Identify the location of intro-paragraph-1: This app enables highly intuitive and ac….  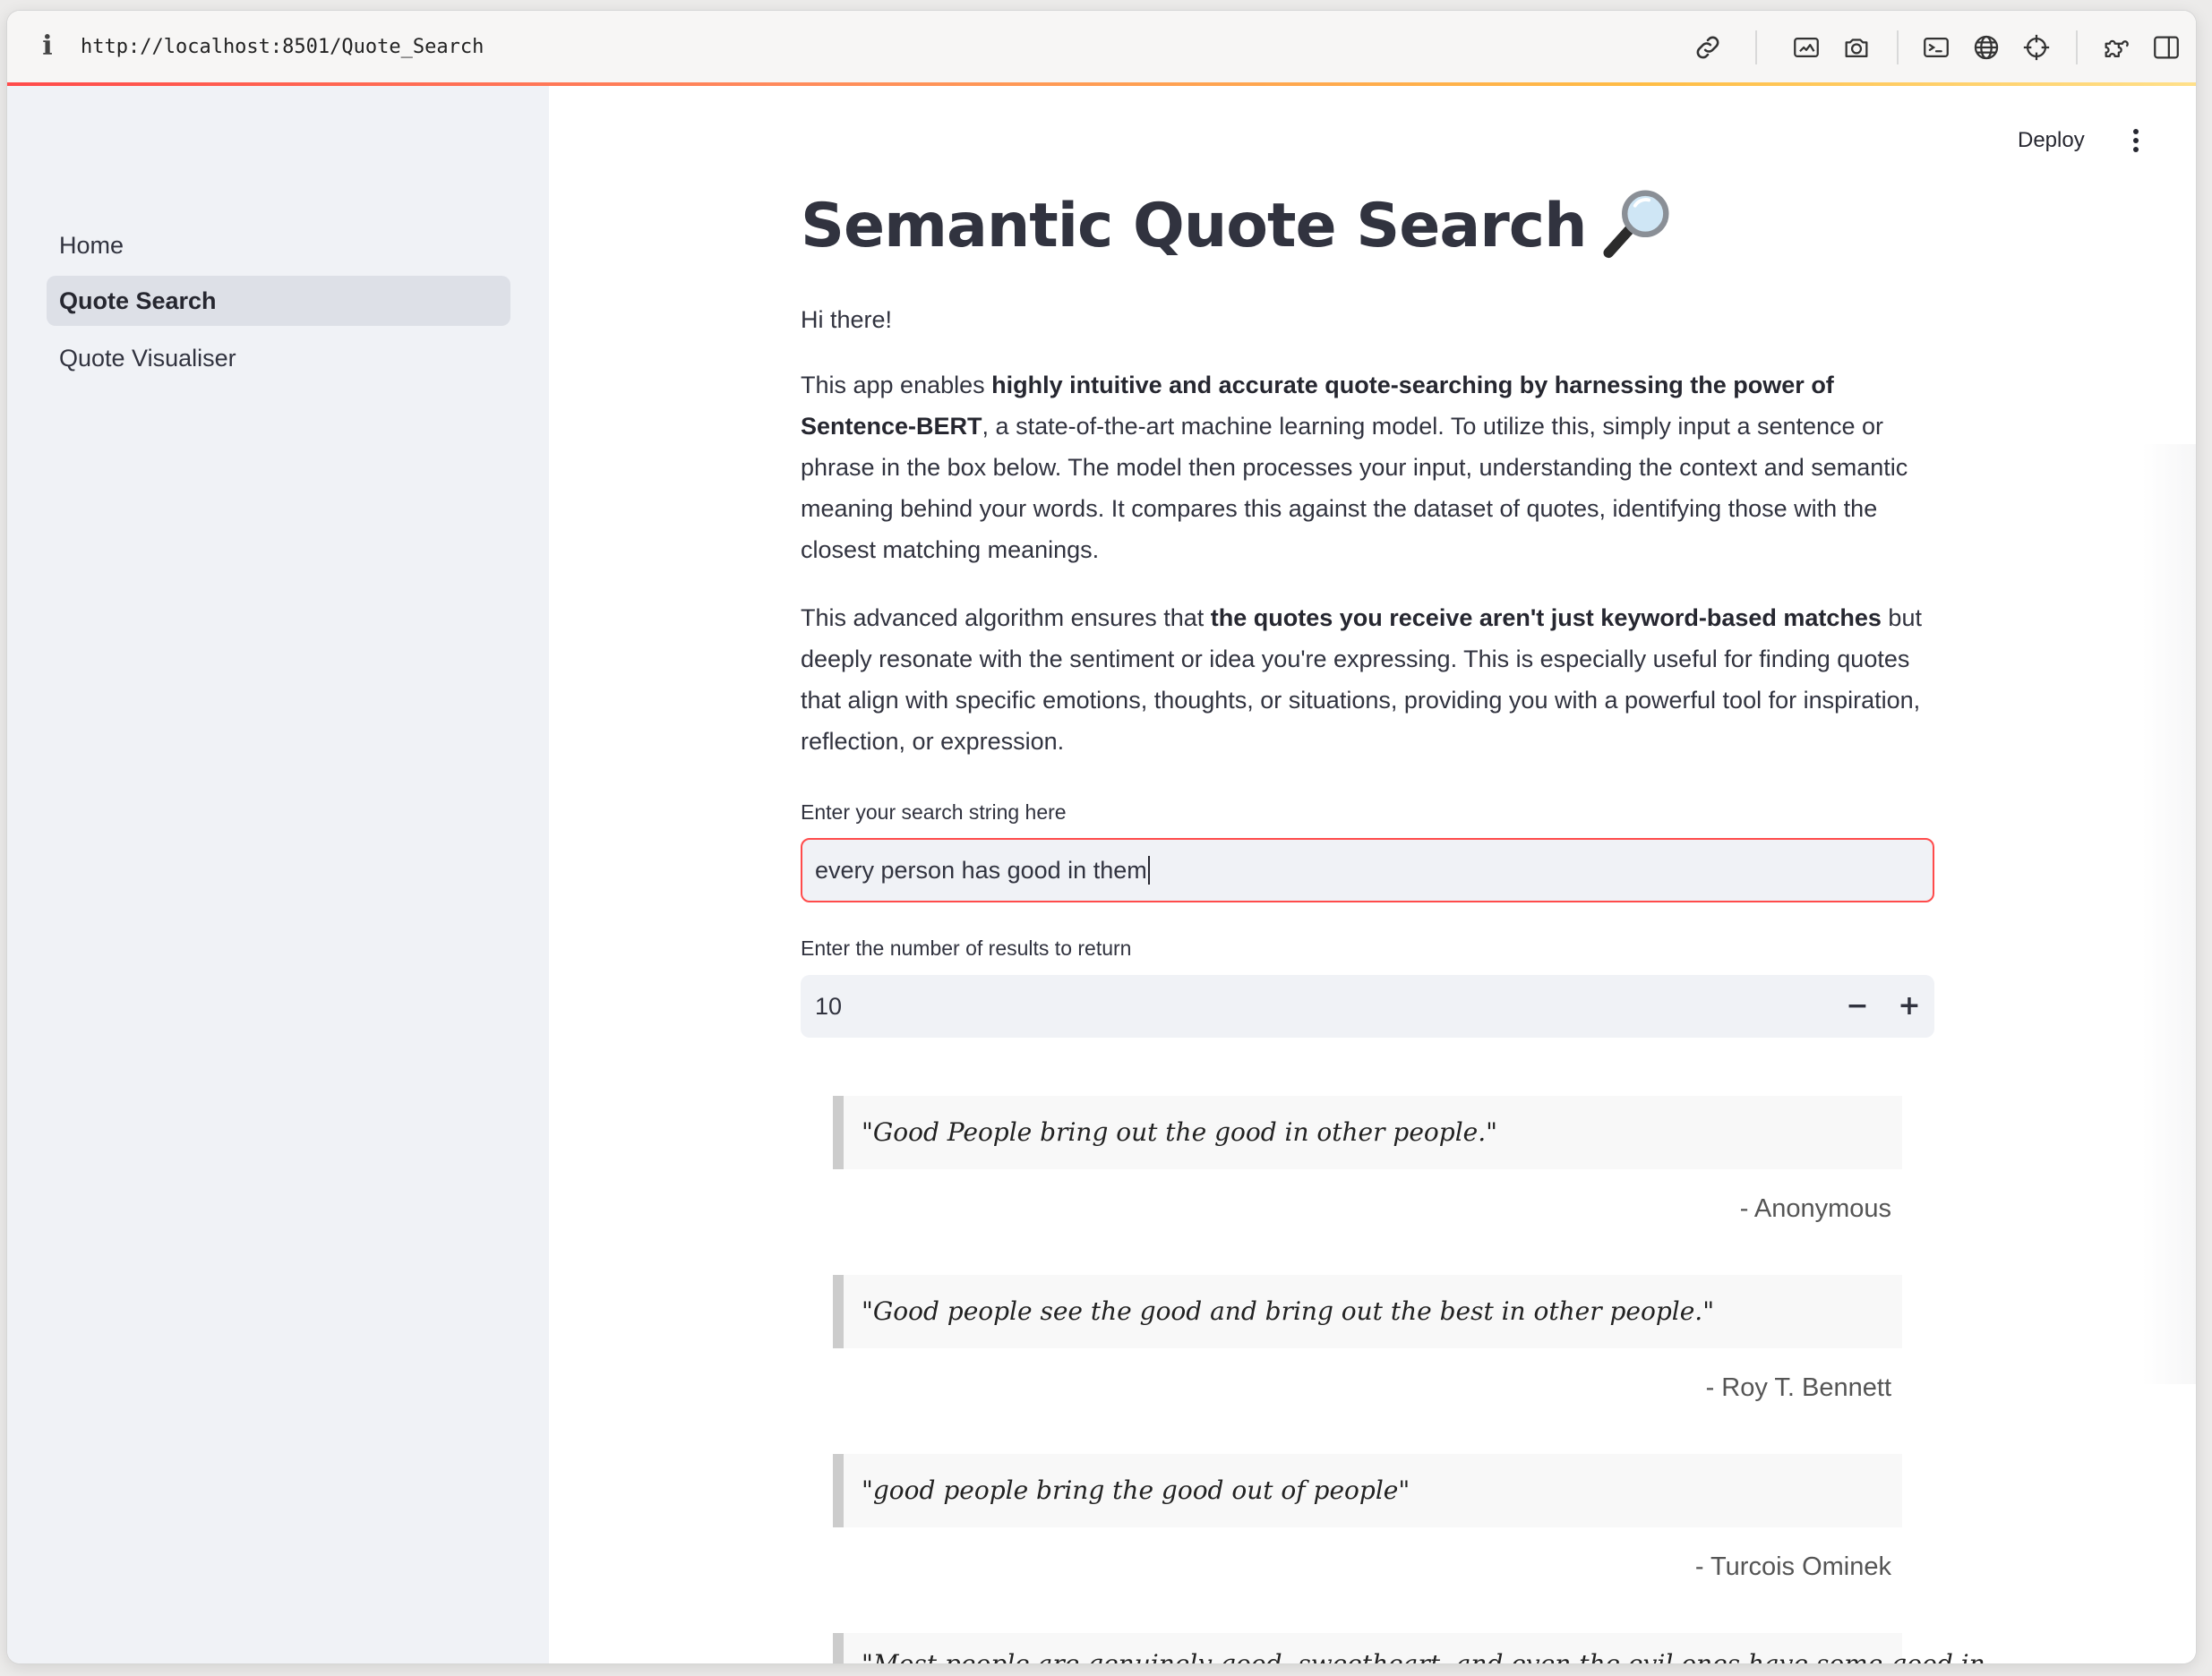
(1367, 467).